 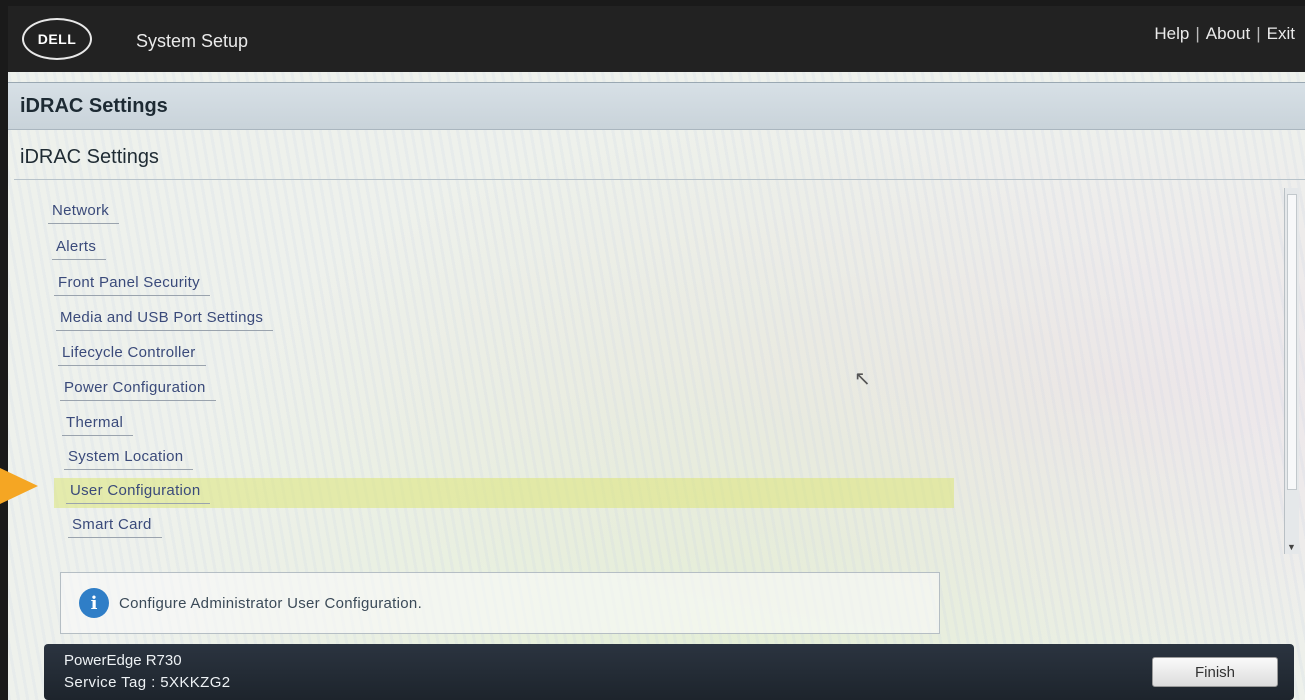 I want to click on page-header: iDRAC Settings, so click(x=656, y=106).